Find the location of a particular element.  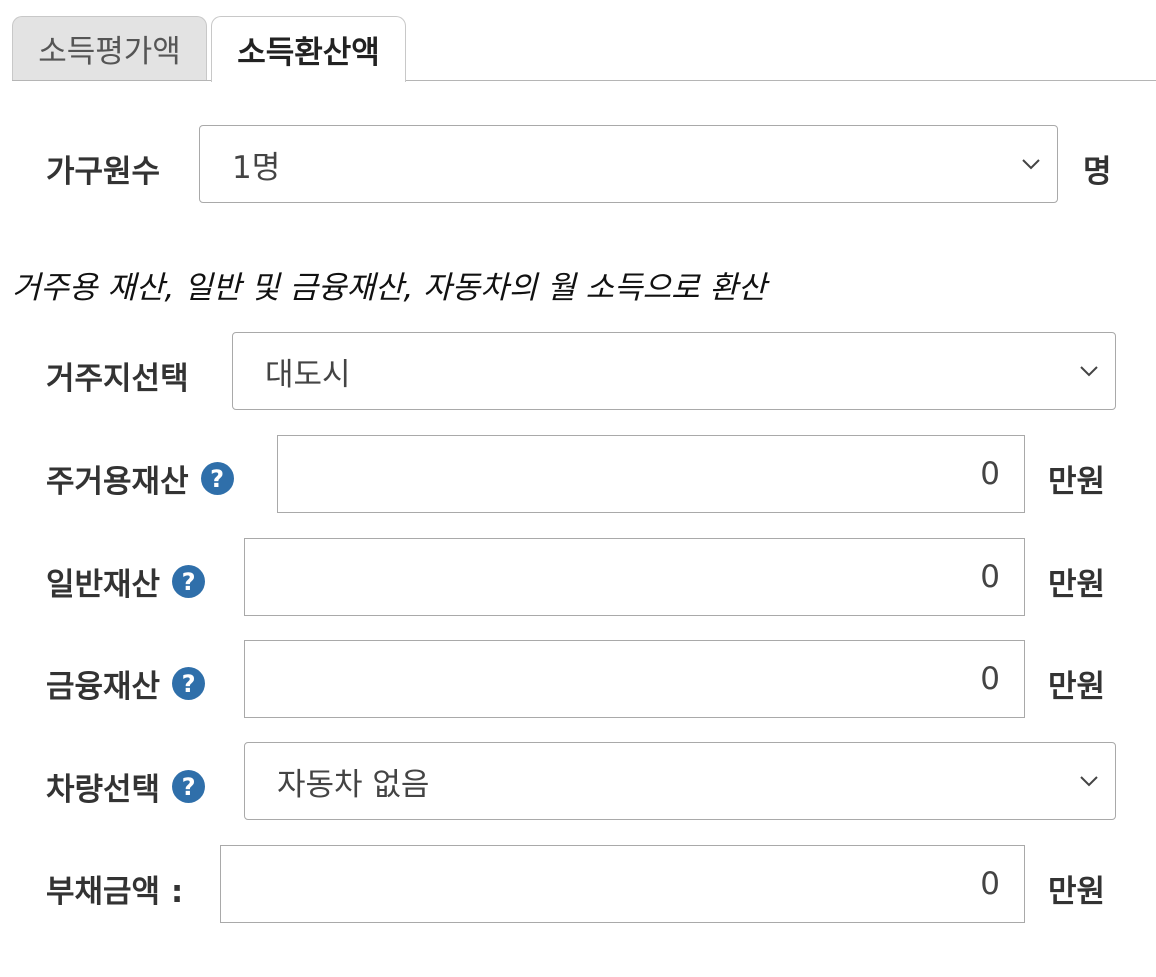

household-select: 1명 is located at coordinates (628, 164).